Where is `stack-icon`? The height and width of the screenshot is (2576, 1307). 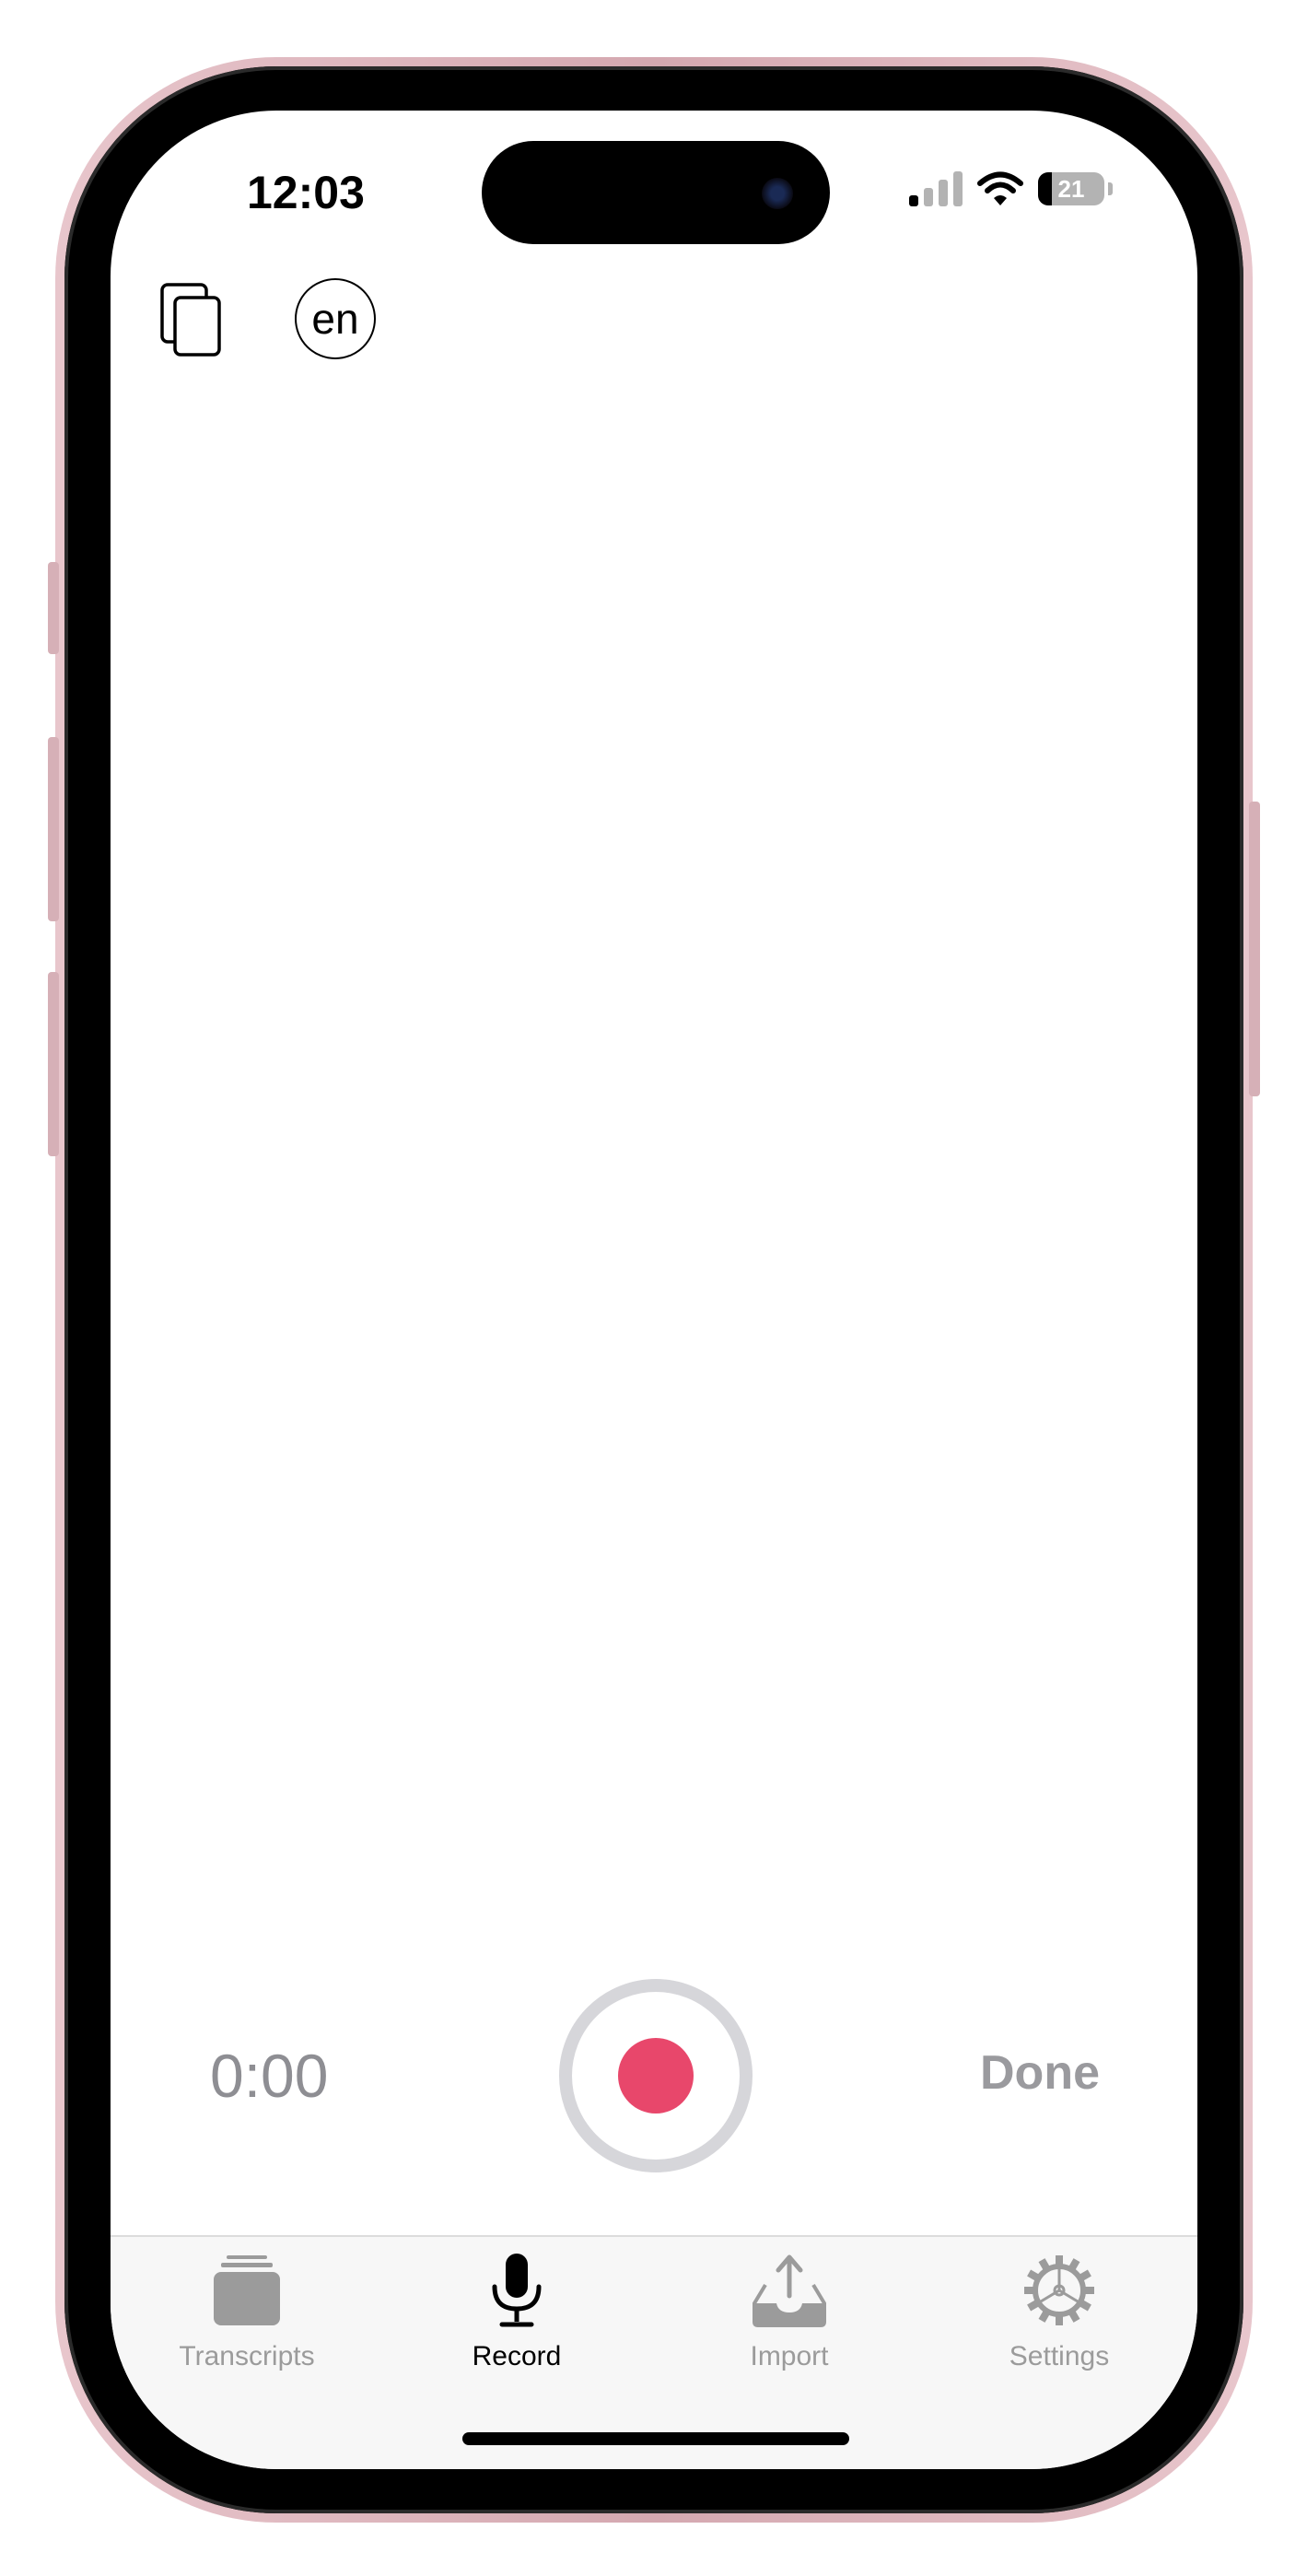 stack-icon is located at coordinates (247, 2290).